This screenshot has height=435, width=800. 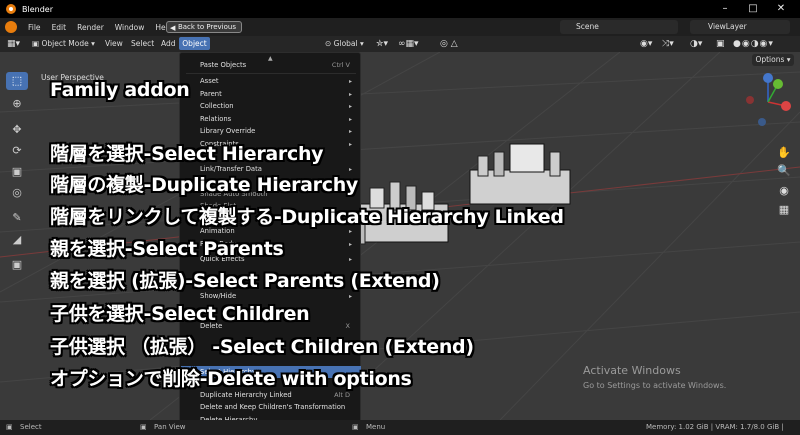 I want to click on annotate-tool-icon: ✎, so click(x=17, y=218).